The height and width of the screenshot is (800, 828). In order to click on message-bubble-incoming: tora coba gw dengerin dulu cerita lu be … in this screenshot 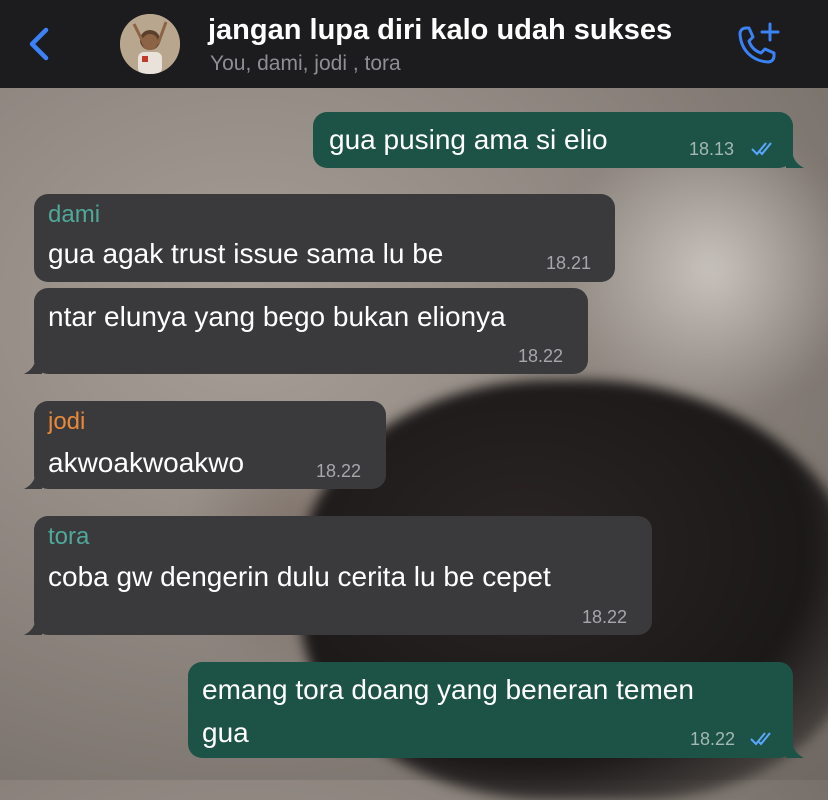, I will do `click(343, 575)`.